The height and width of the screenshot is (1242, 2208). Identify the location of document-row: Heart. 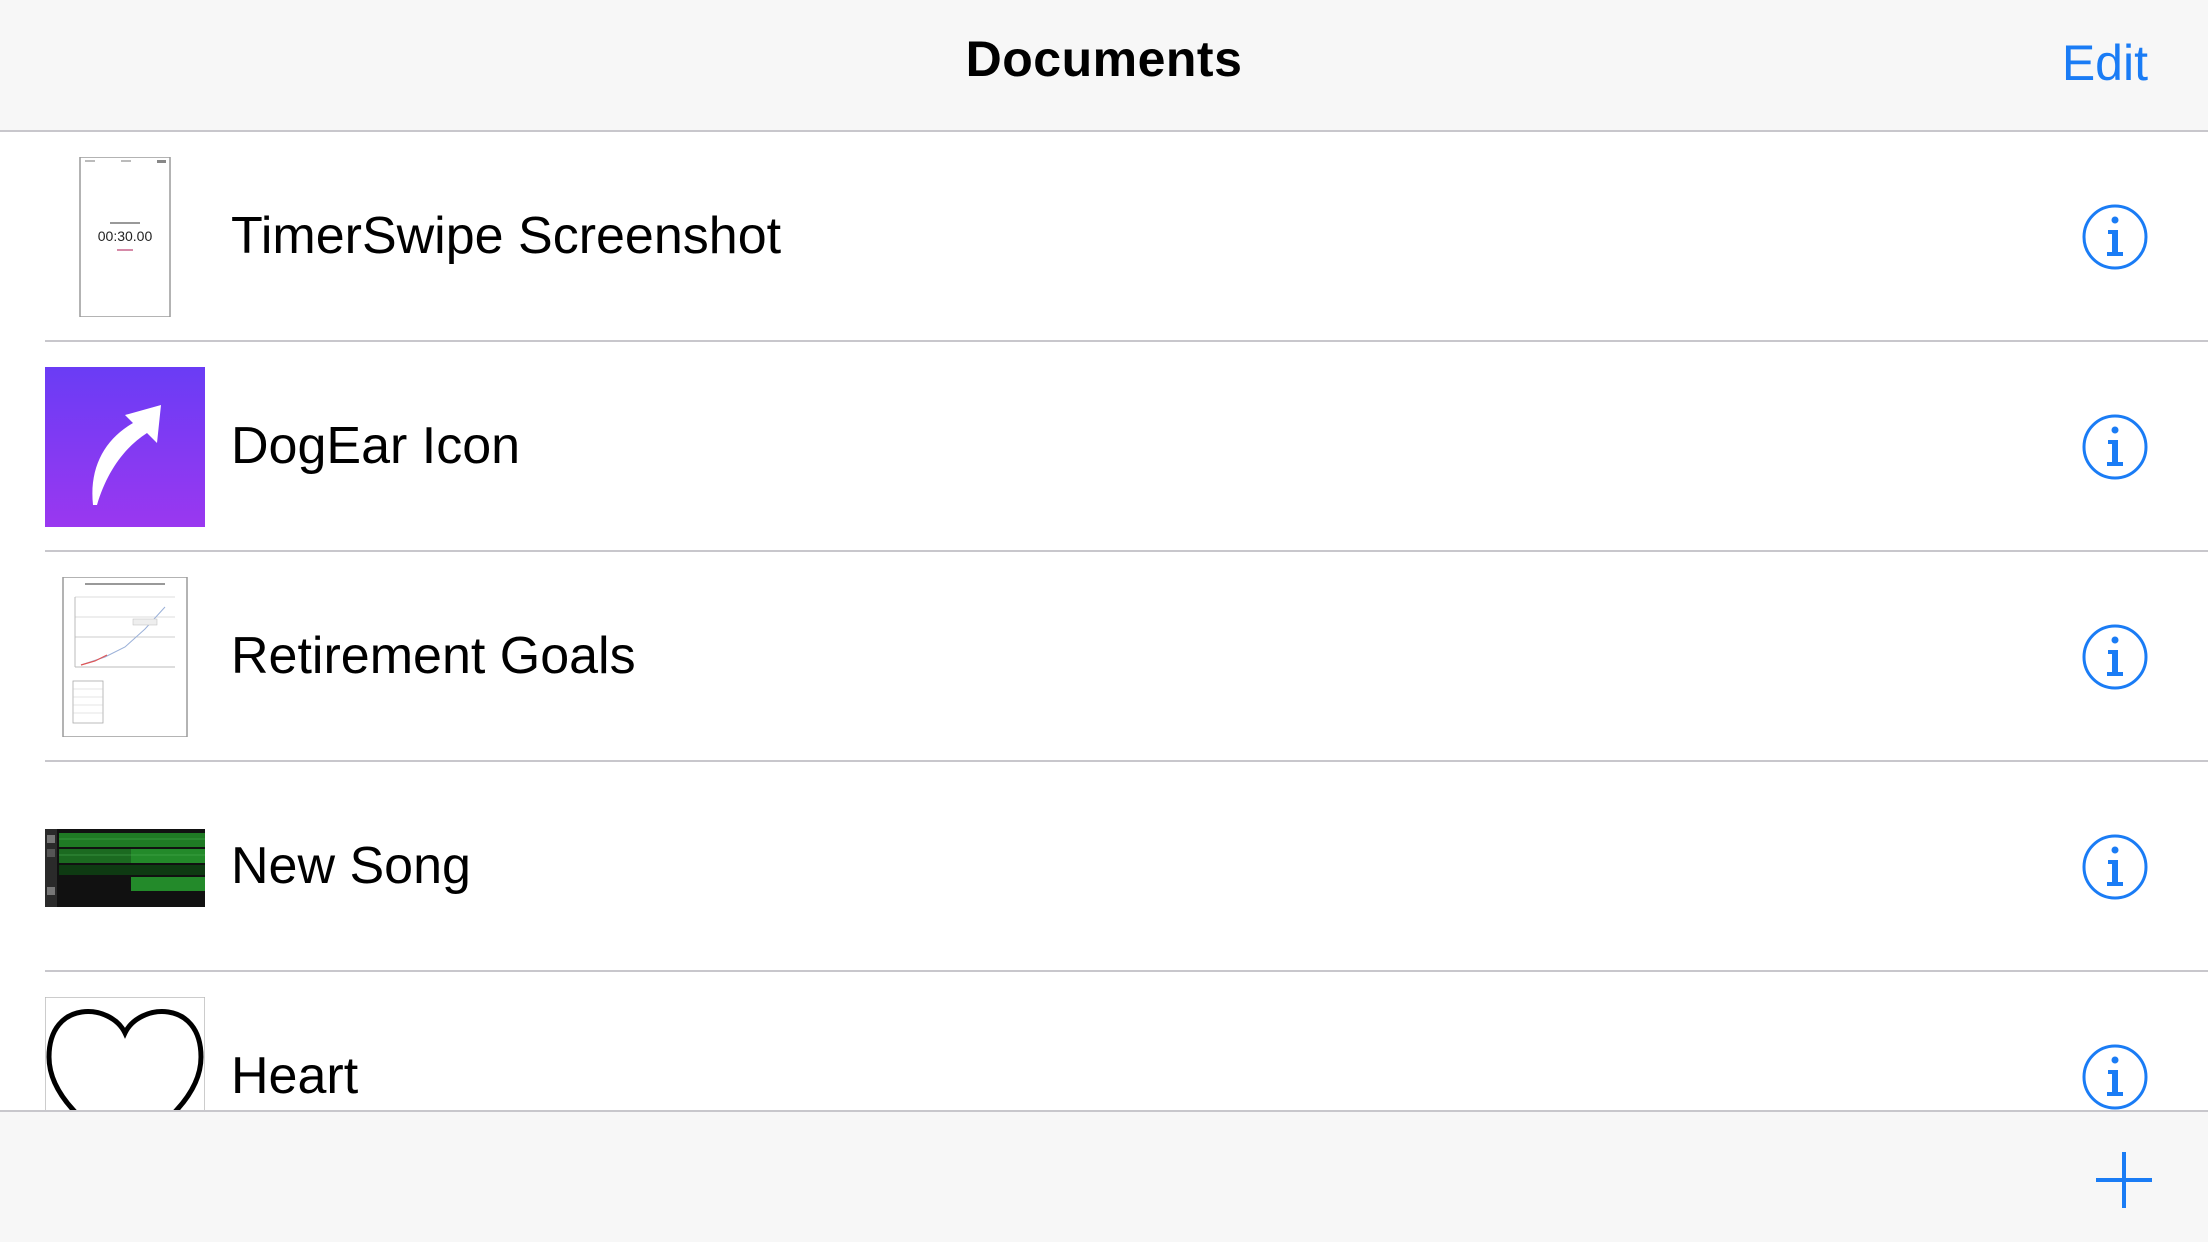
(1104, 1041).